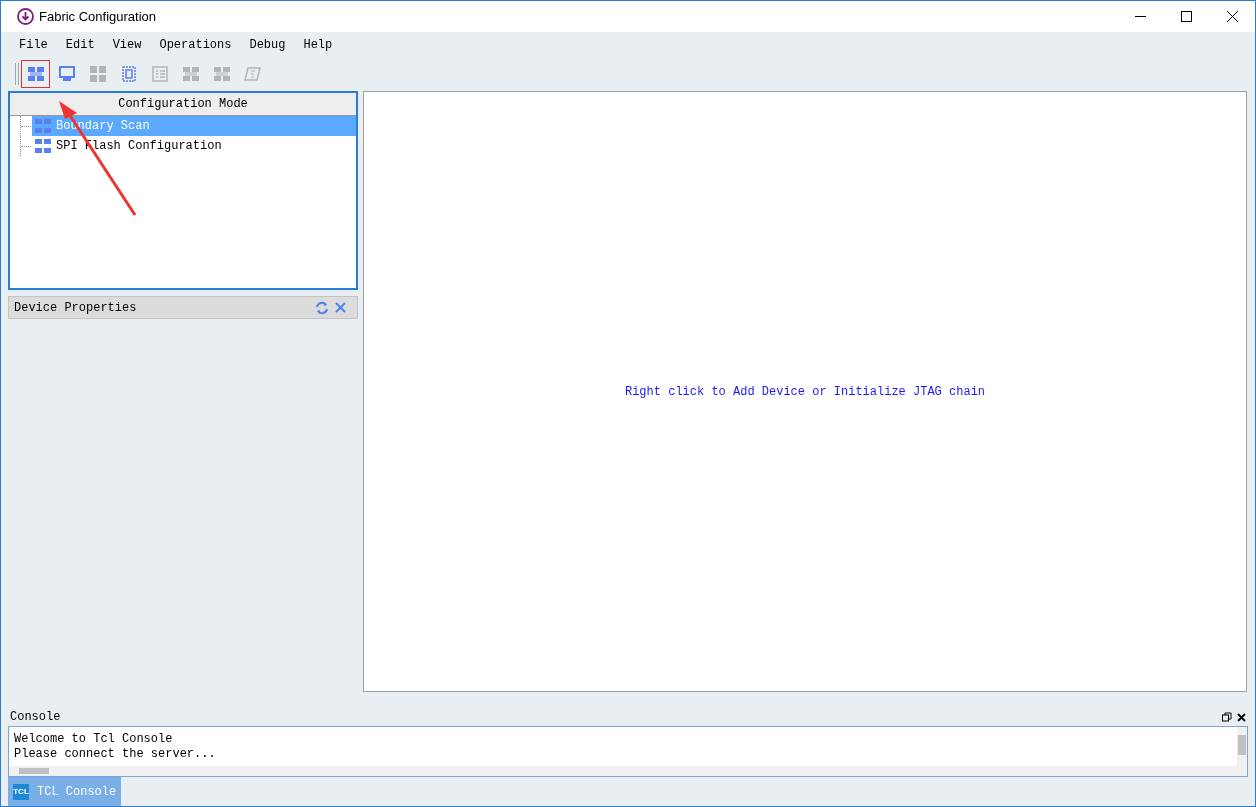  What do you see at coordinates (33, 45) in the screenshot?
I see `menu-item: File` at bounding box center [33, 45].